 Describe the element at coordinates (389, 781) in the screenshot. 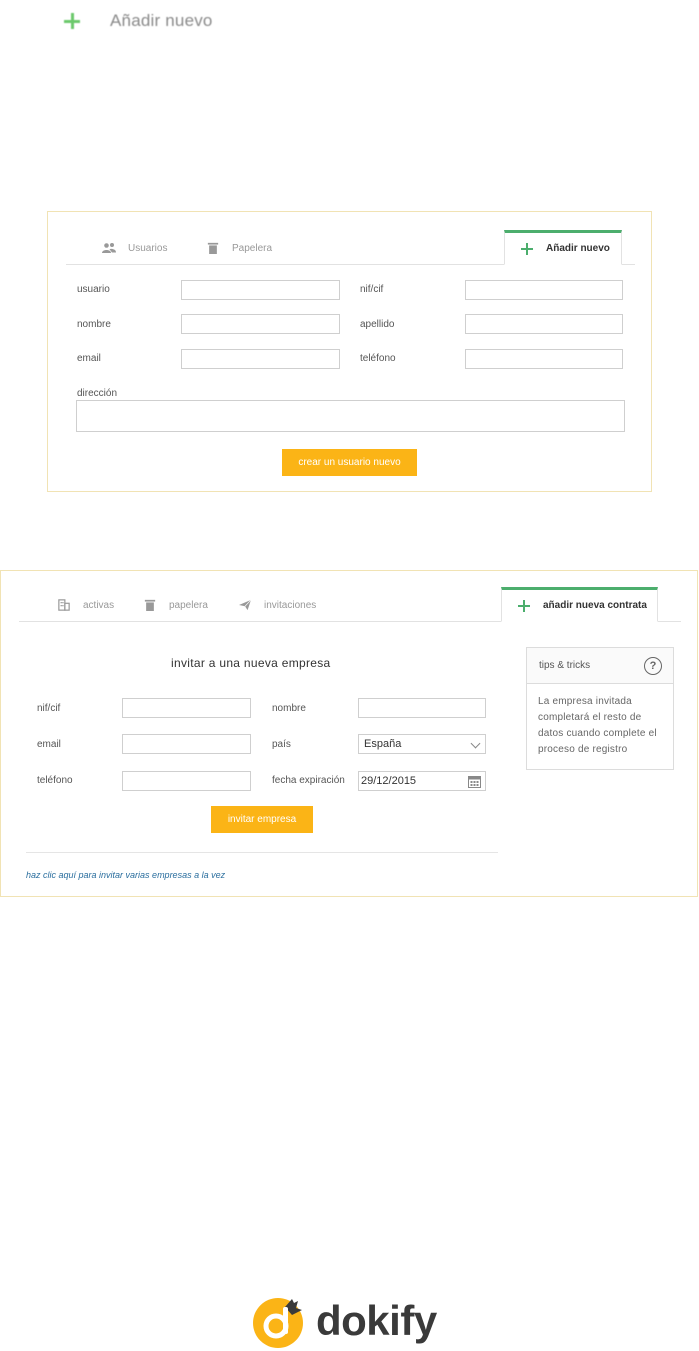

I see `fecha-expiracion-value: 29/12/2015` at that location.